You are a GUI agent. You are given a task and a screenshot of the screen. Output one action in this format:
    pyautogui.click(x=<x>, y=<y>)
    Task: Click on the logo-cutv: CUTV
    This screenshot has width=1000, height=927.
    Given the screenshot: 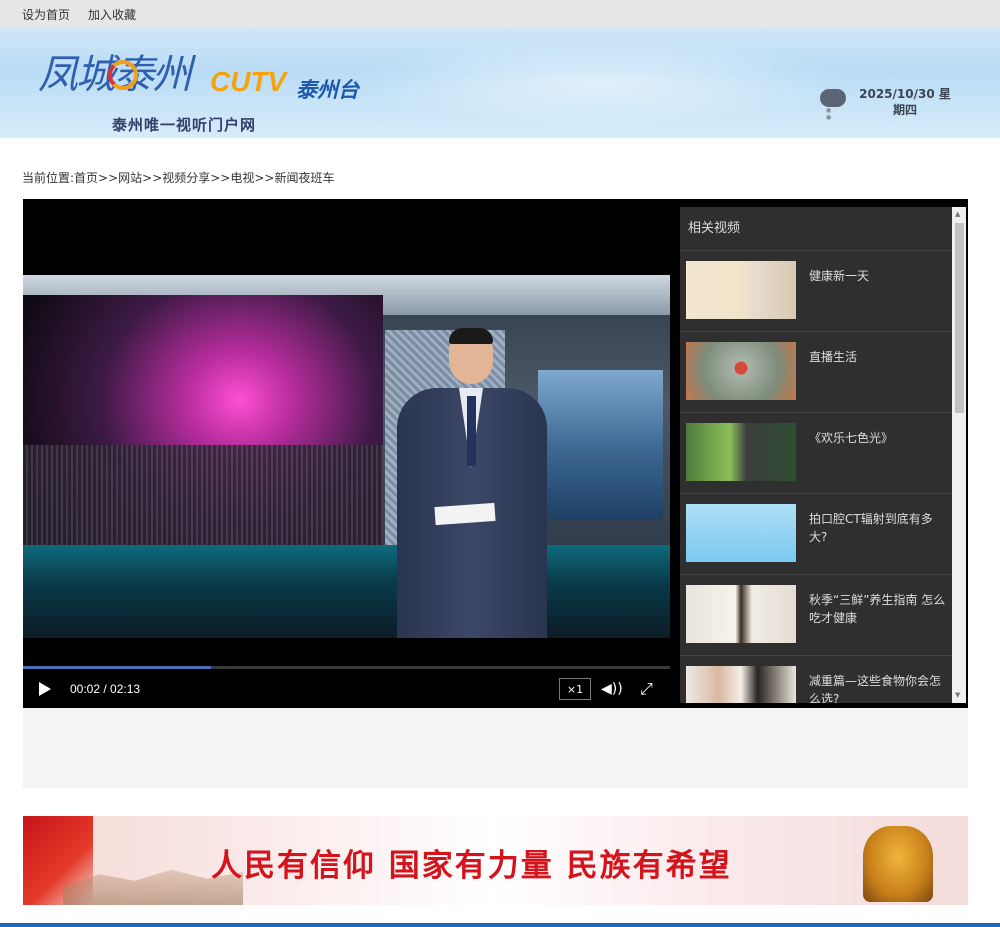 What is the action you would take?
    pyautogui.click(x=248, y=81)
    